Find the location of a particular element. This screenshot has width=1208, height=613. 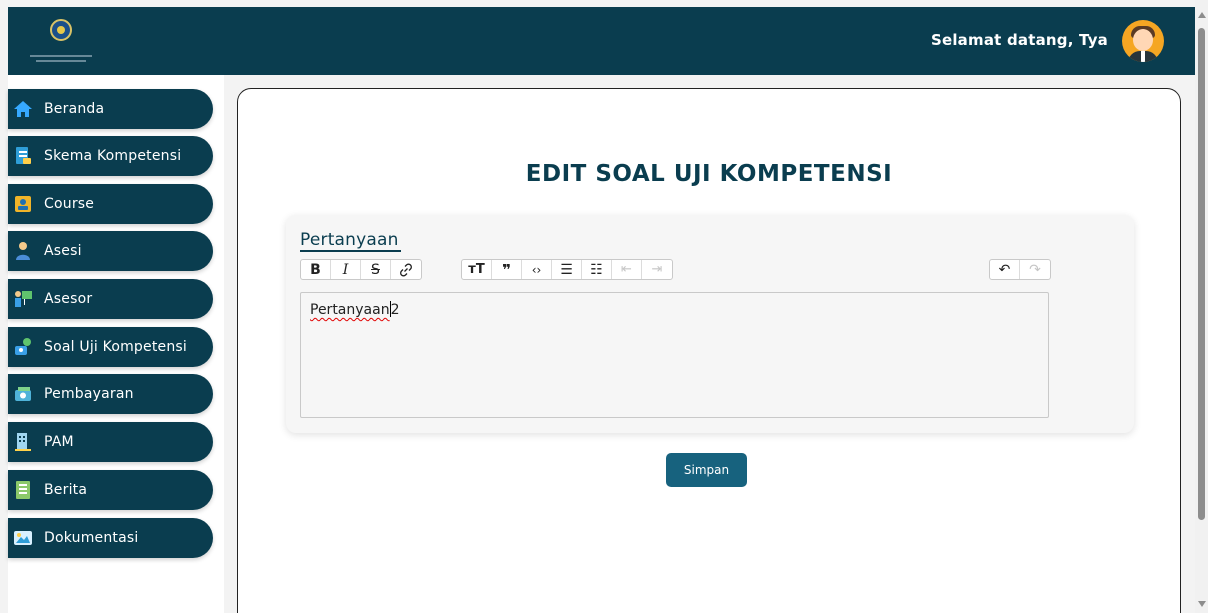

sidebar-item-label: PAM is located at coordinates (59, 442).